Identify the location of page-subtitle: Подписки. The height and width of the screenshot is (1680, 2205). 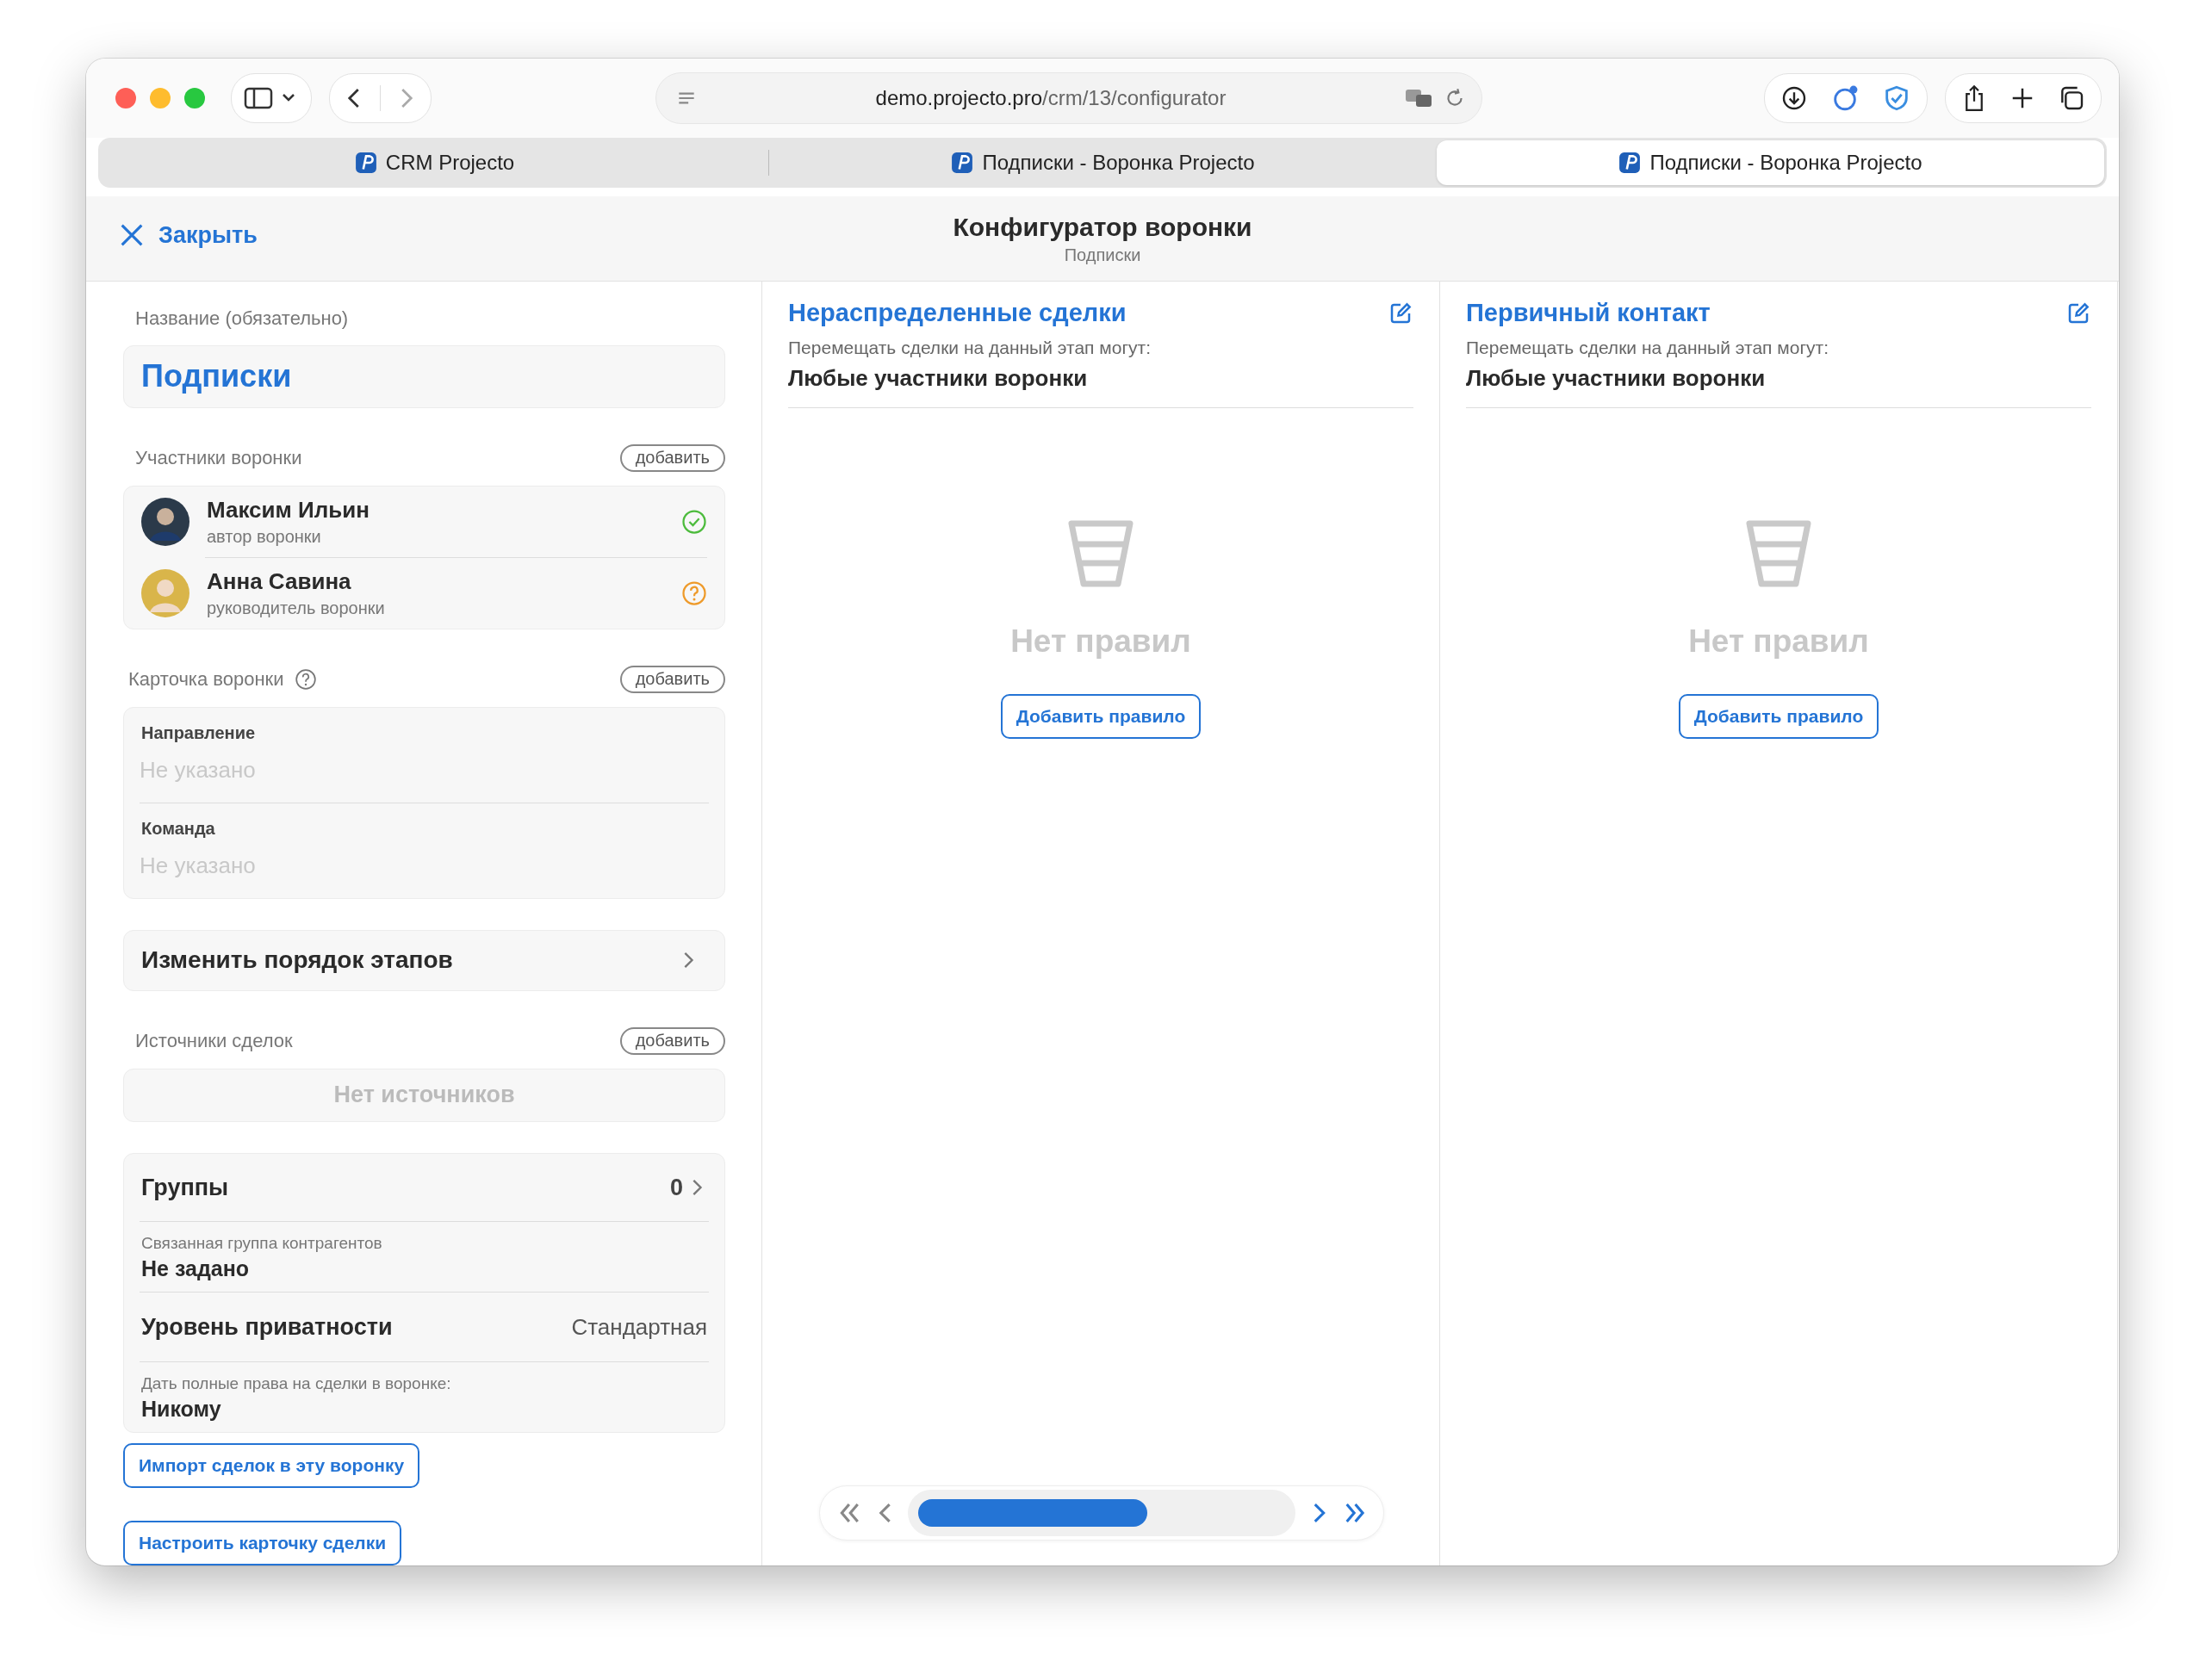
(1102, 255).